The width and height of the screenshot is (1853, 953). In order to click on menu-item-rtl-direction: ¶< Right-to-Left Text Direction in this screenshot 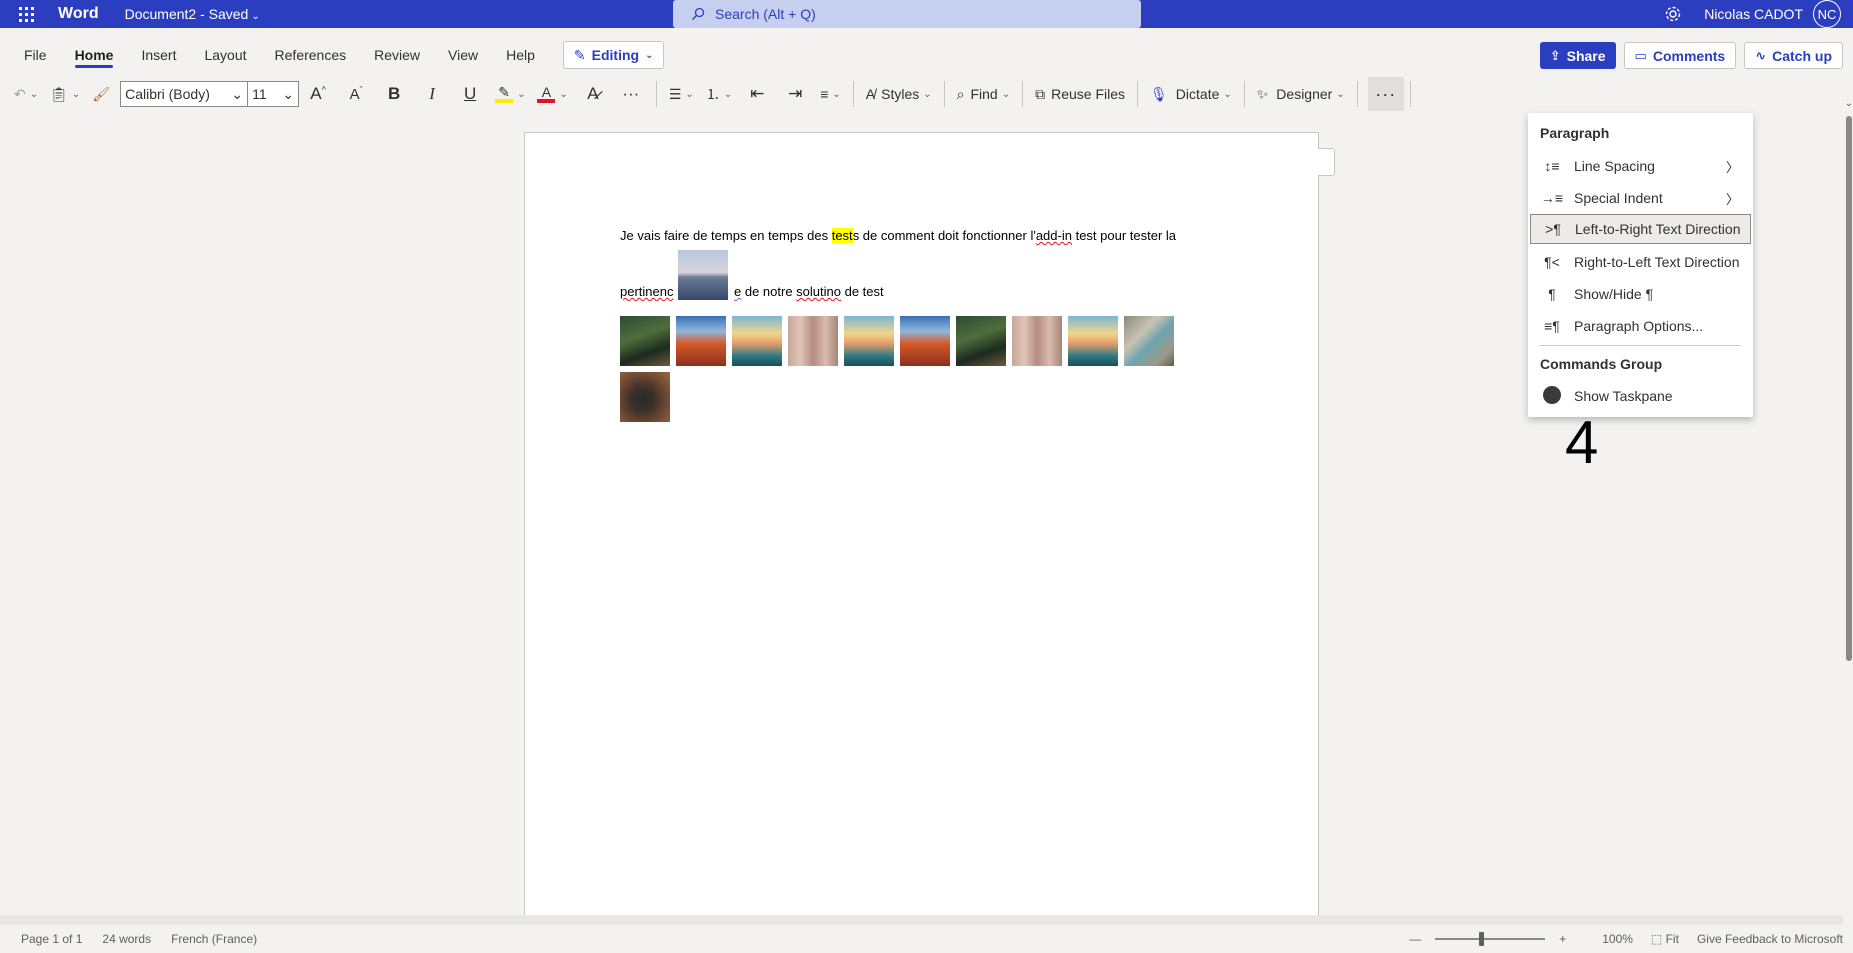, I will do `click(1640, 262)`.